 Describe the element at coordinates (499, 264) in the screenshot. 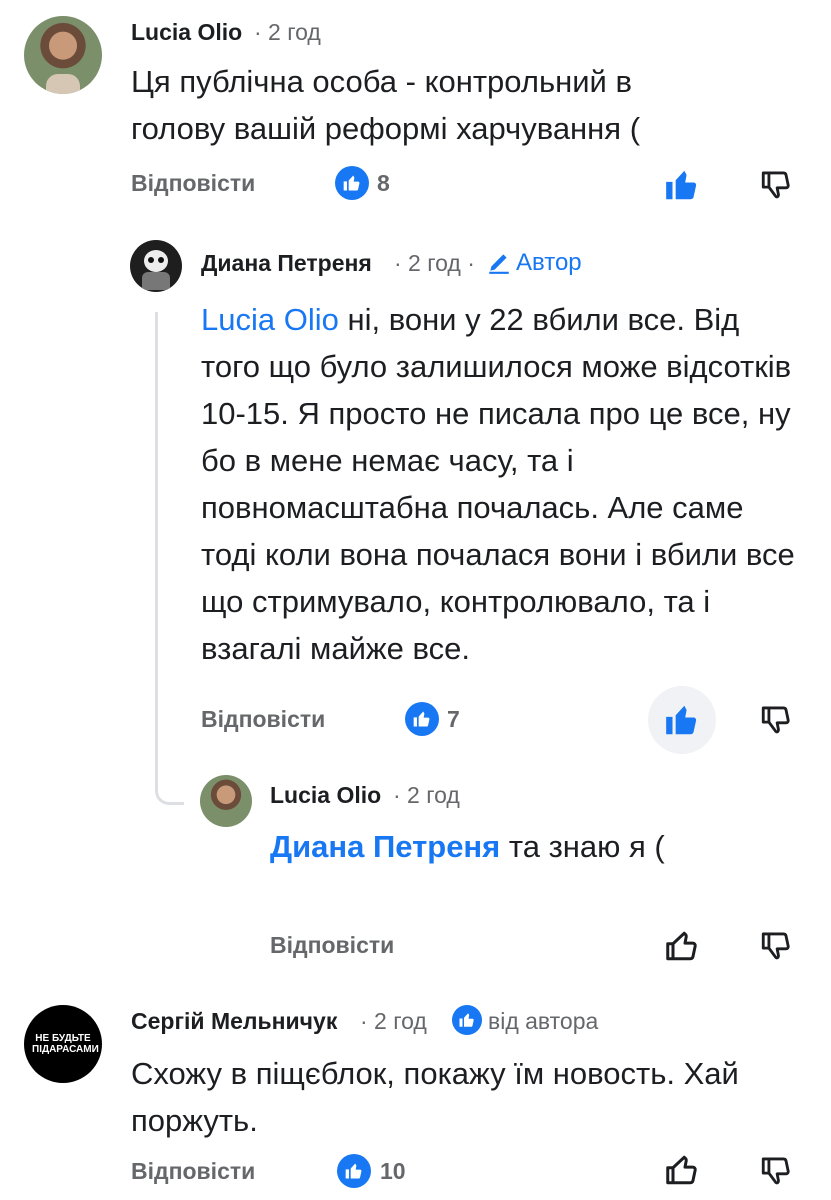

I see `pencil-icon` at that location.